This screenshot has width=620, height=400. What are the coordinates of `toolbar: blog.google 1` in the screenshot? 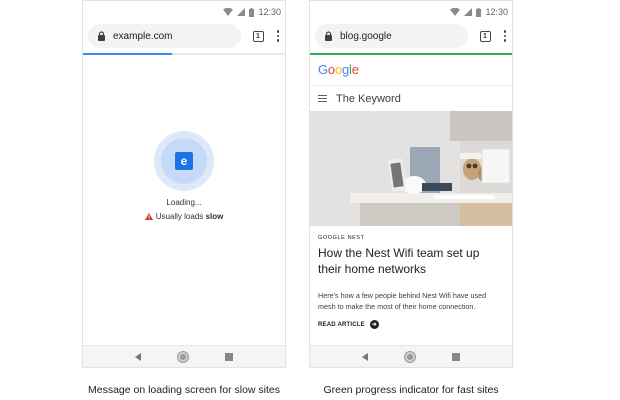 It's located at (411, 36).